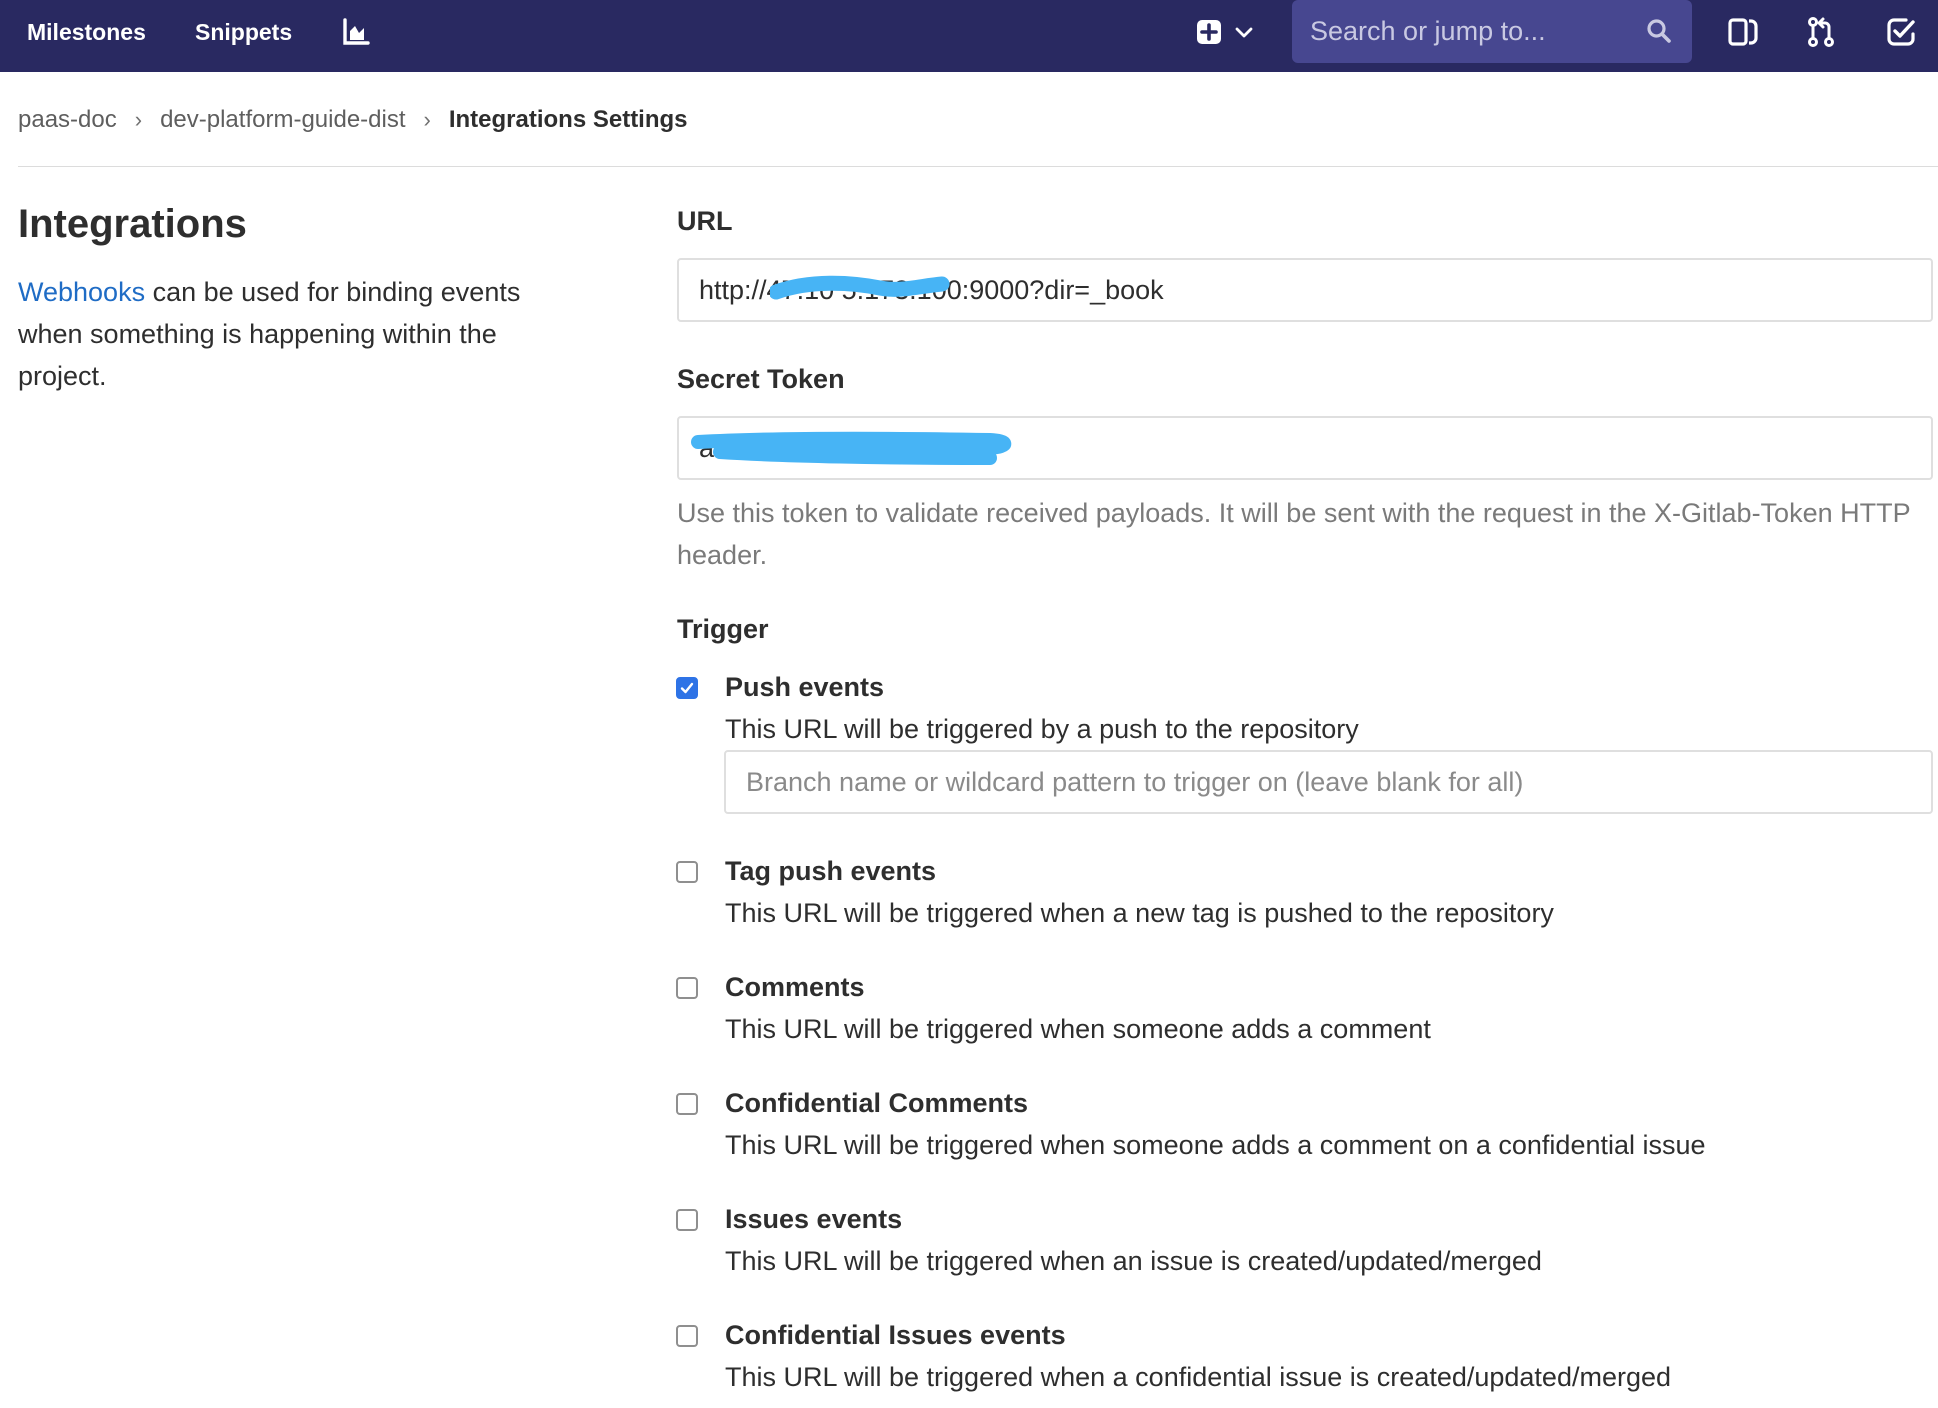 The image size is (1938, 1408). What do you see at coordinates (132, 224) in the screenshot?
I see `page-title: Integrations` at bounding box center [132, 224].